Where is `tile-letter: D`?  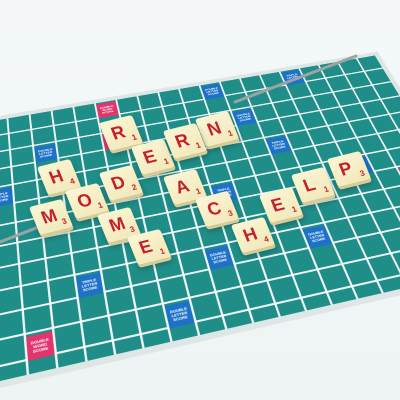 tile-letter: D is located at coordinates (118, 182).